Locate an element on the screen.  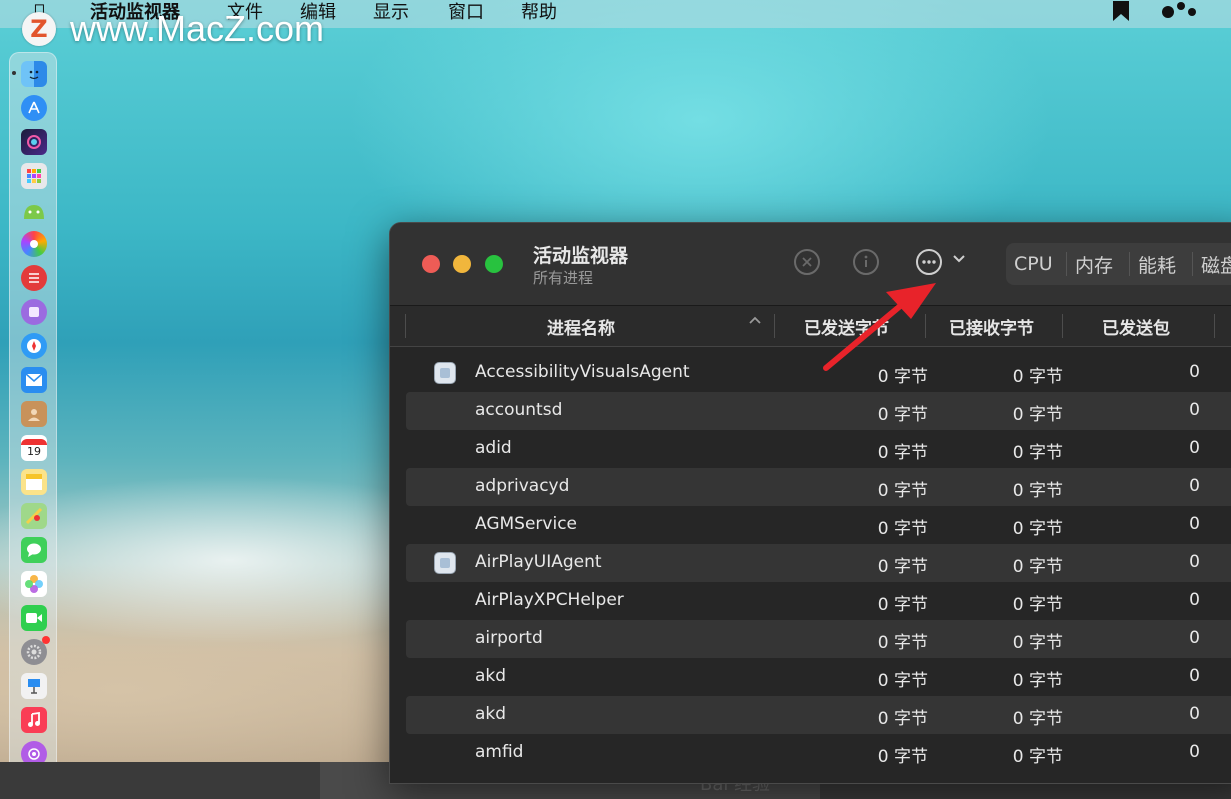
tab-divider is located at coordinates (1192, 264).